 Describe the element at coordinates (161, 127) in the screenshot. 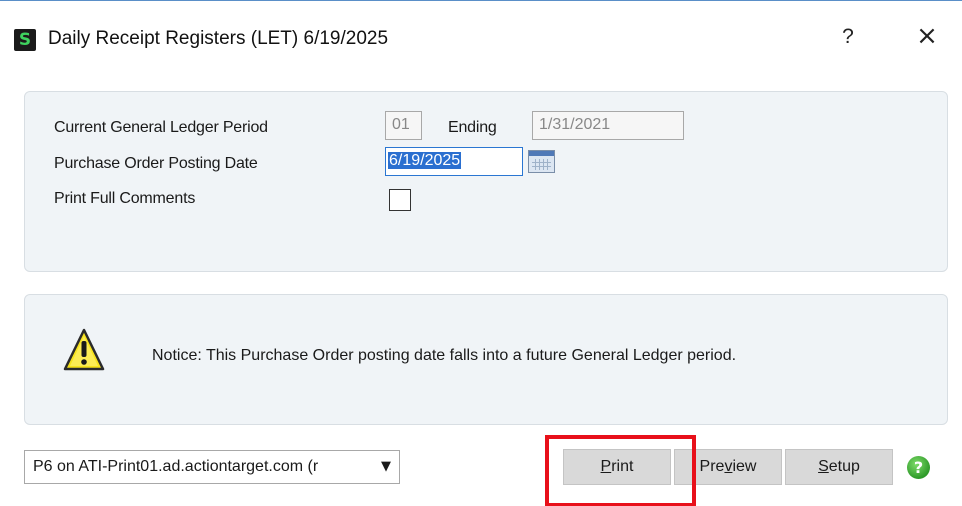

I see `gl-period-label: Current General Ledger Period` at that location.